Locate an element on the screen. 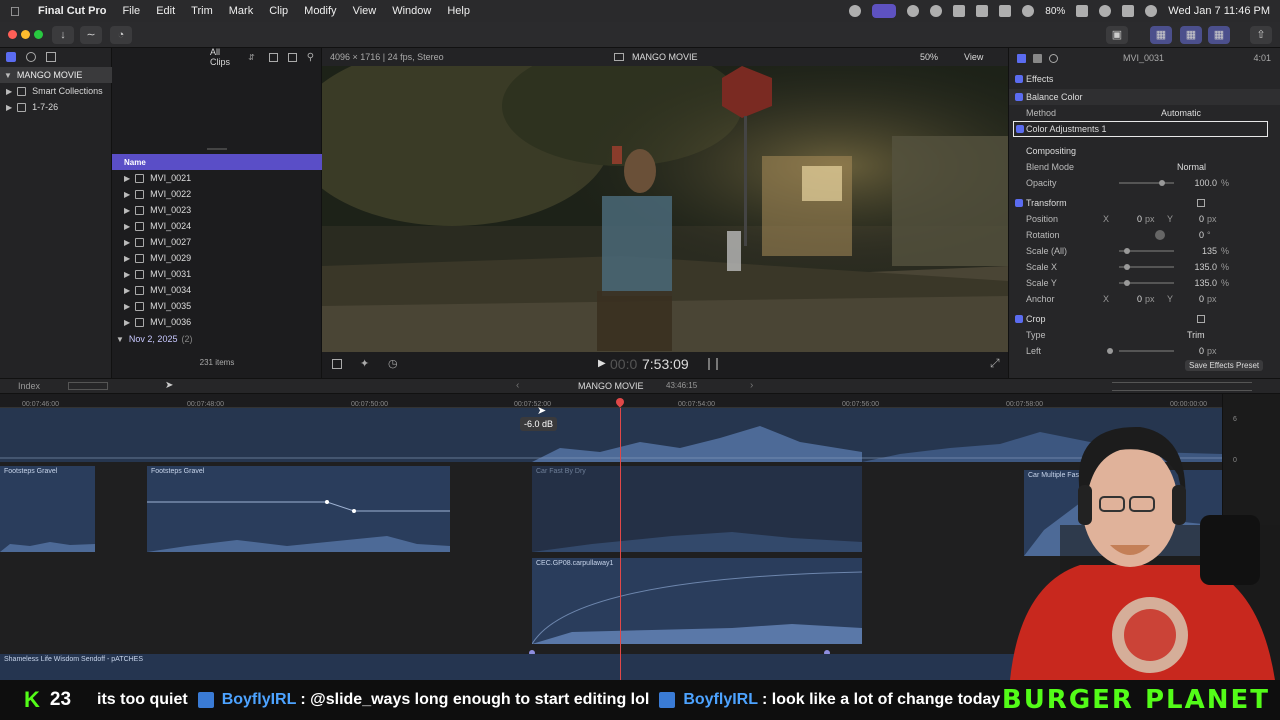  effect-color-adjustments: Color Adjustments 1 is located at coordinates (1140, 129).